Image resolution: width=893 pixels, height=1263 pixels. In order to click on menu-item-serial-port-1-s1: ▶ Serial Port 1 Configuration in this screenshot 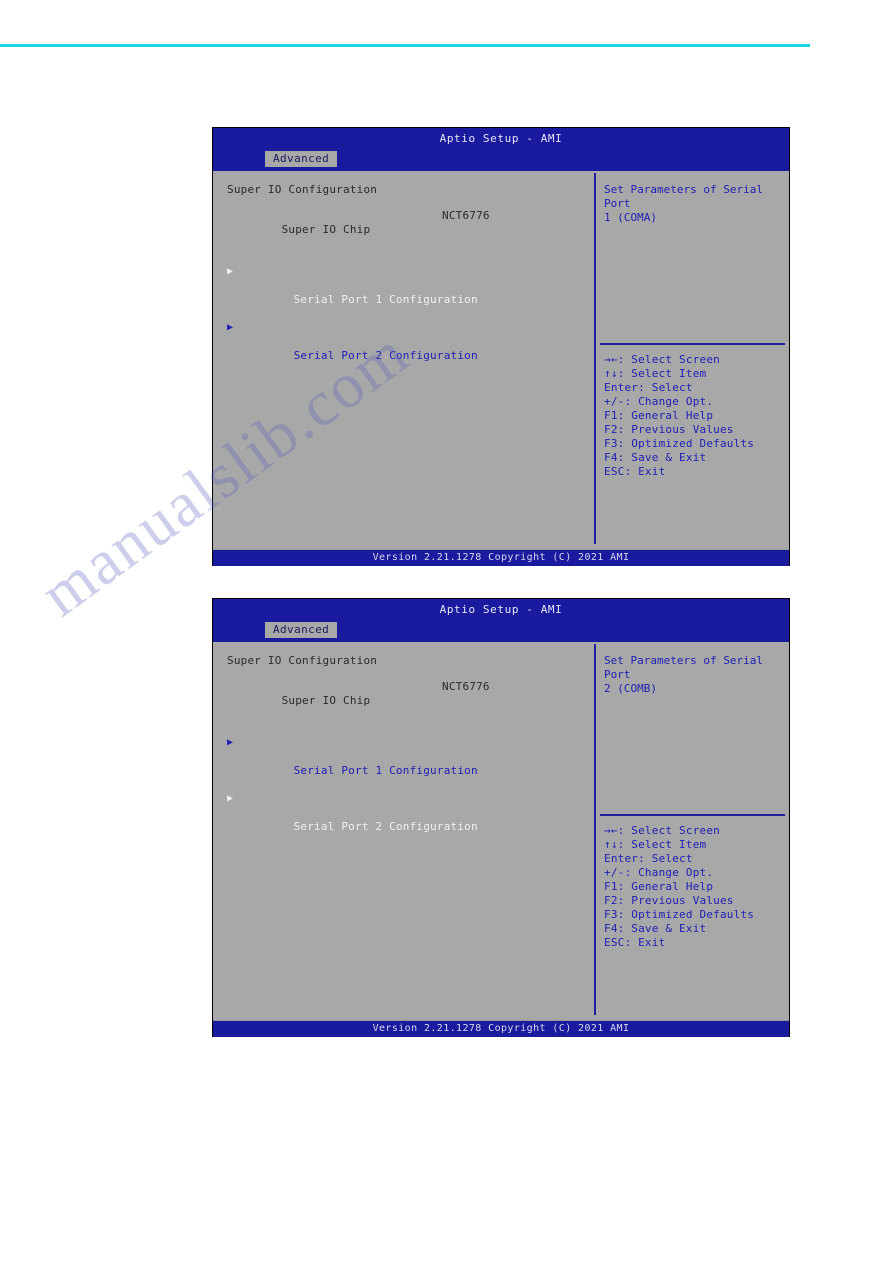, I will do `click(410, 293)`.